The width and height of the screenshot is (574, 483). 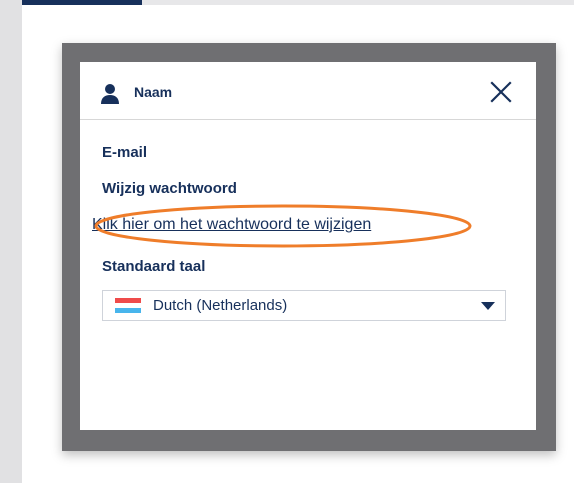 I want to click on change-password-link: Klik hier om het wachtwoord te wijzigen, so click(x=231, y=225).